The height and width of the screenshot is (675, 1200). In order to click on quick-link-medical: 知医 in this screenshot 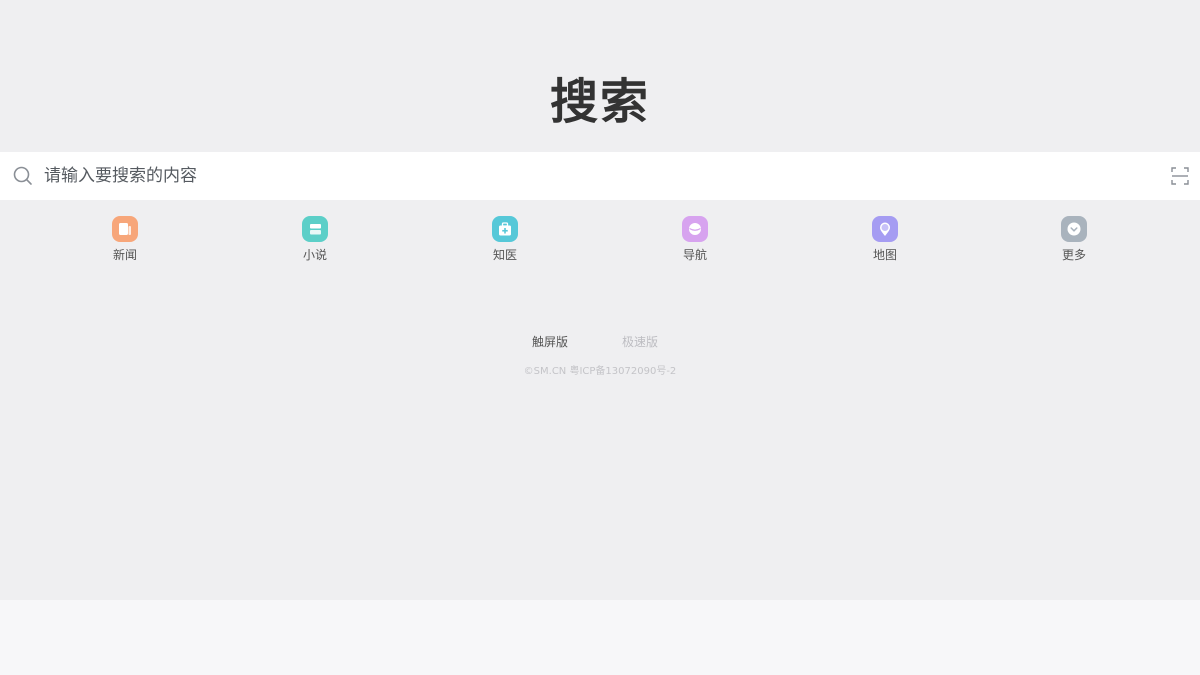, I will do `click(505, 239)`.